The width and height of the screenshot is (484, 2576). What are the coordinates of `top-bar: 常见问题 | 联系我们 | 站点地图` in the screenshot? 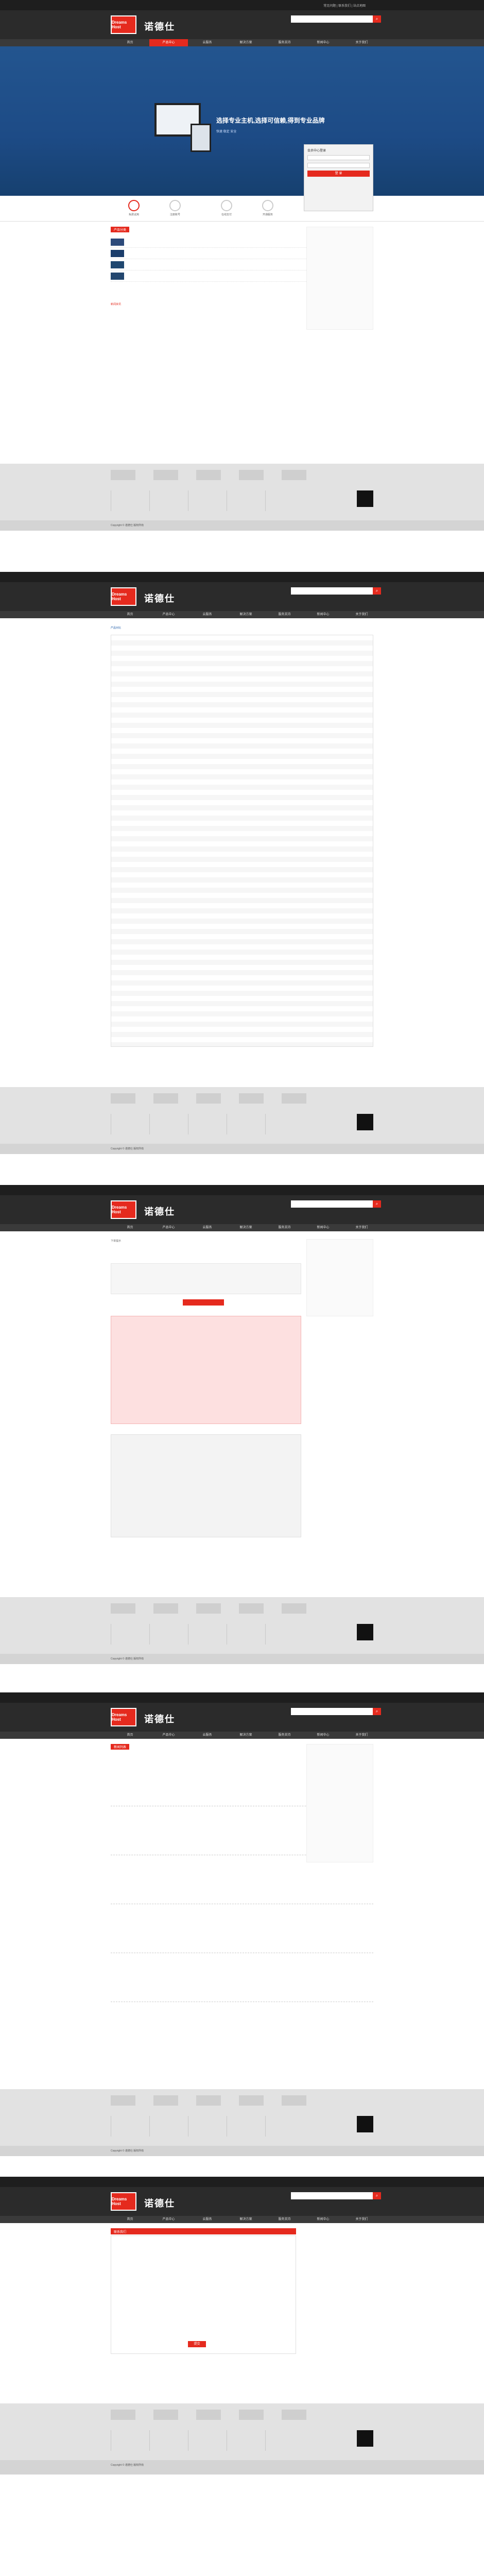 It's located at (242, 5).